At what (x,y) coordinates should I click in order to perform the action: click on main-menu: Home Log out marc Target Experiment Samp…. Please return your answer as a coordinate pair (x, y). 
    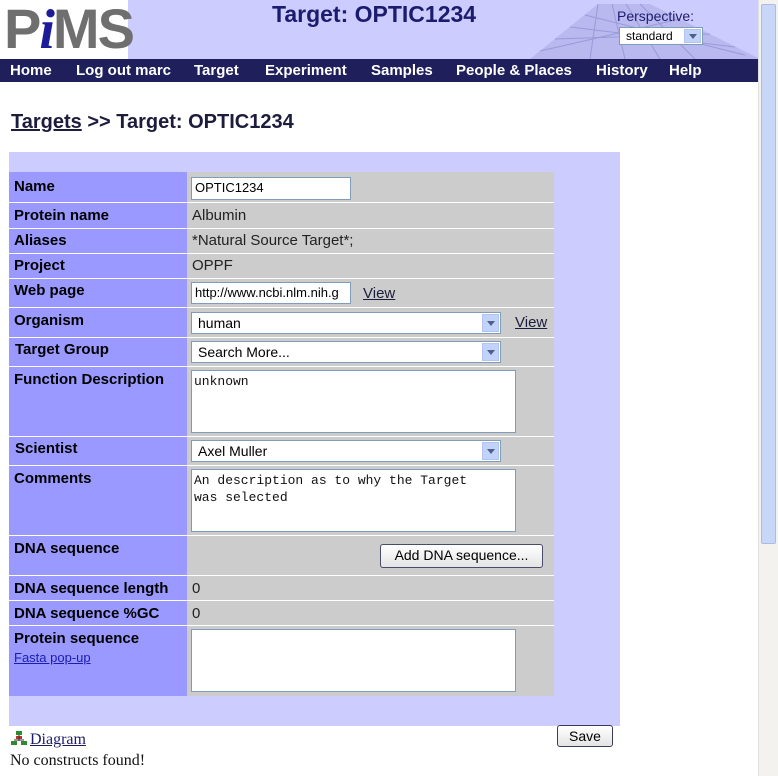
    Looking at the image, I should click on (379, 70).